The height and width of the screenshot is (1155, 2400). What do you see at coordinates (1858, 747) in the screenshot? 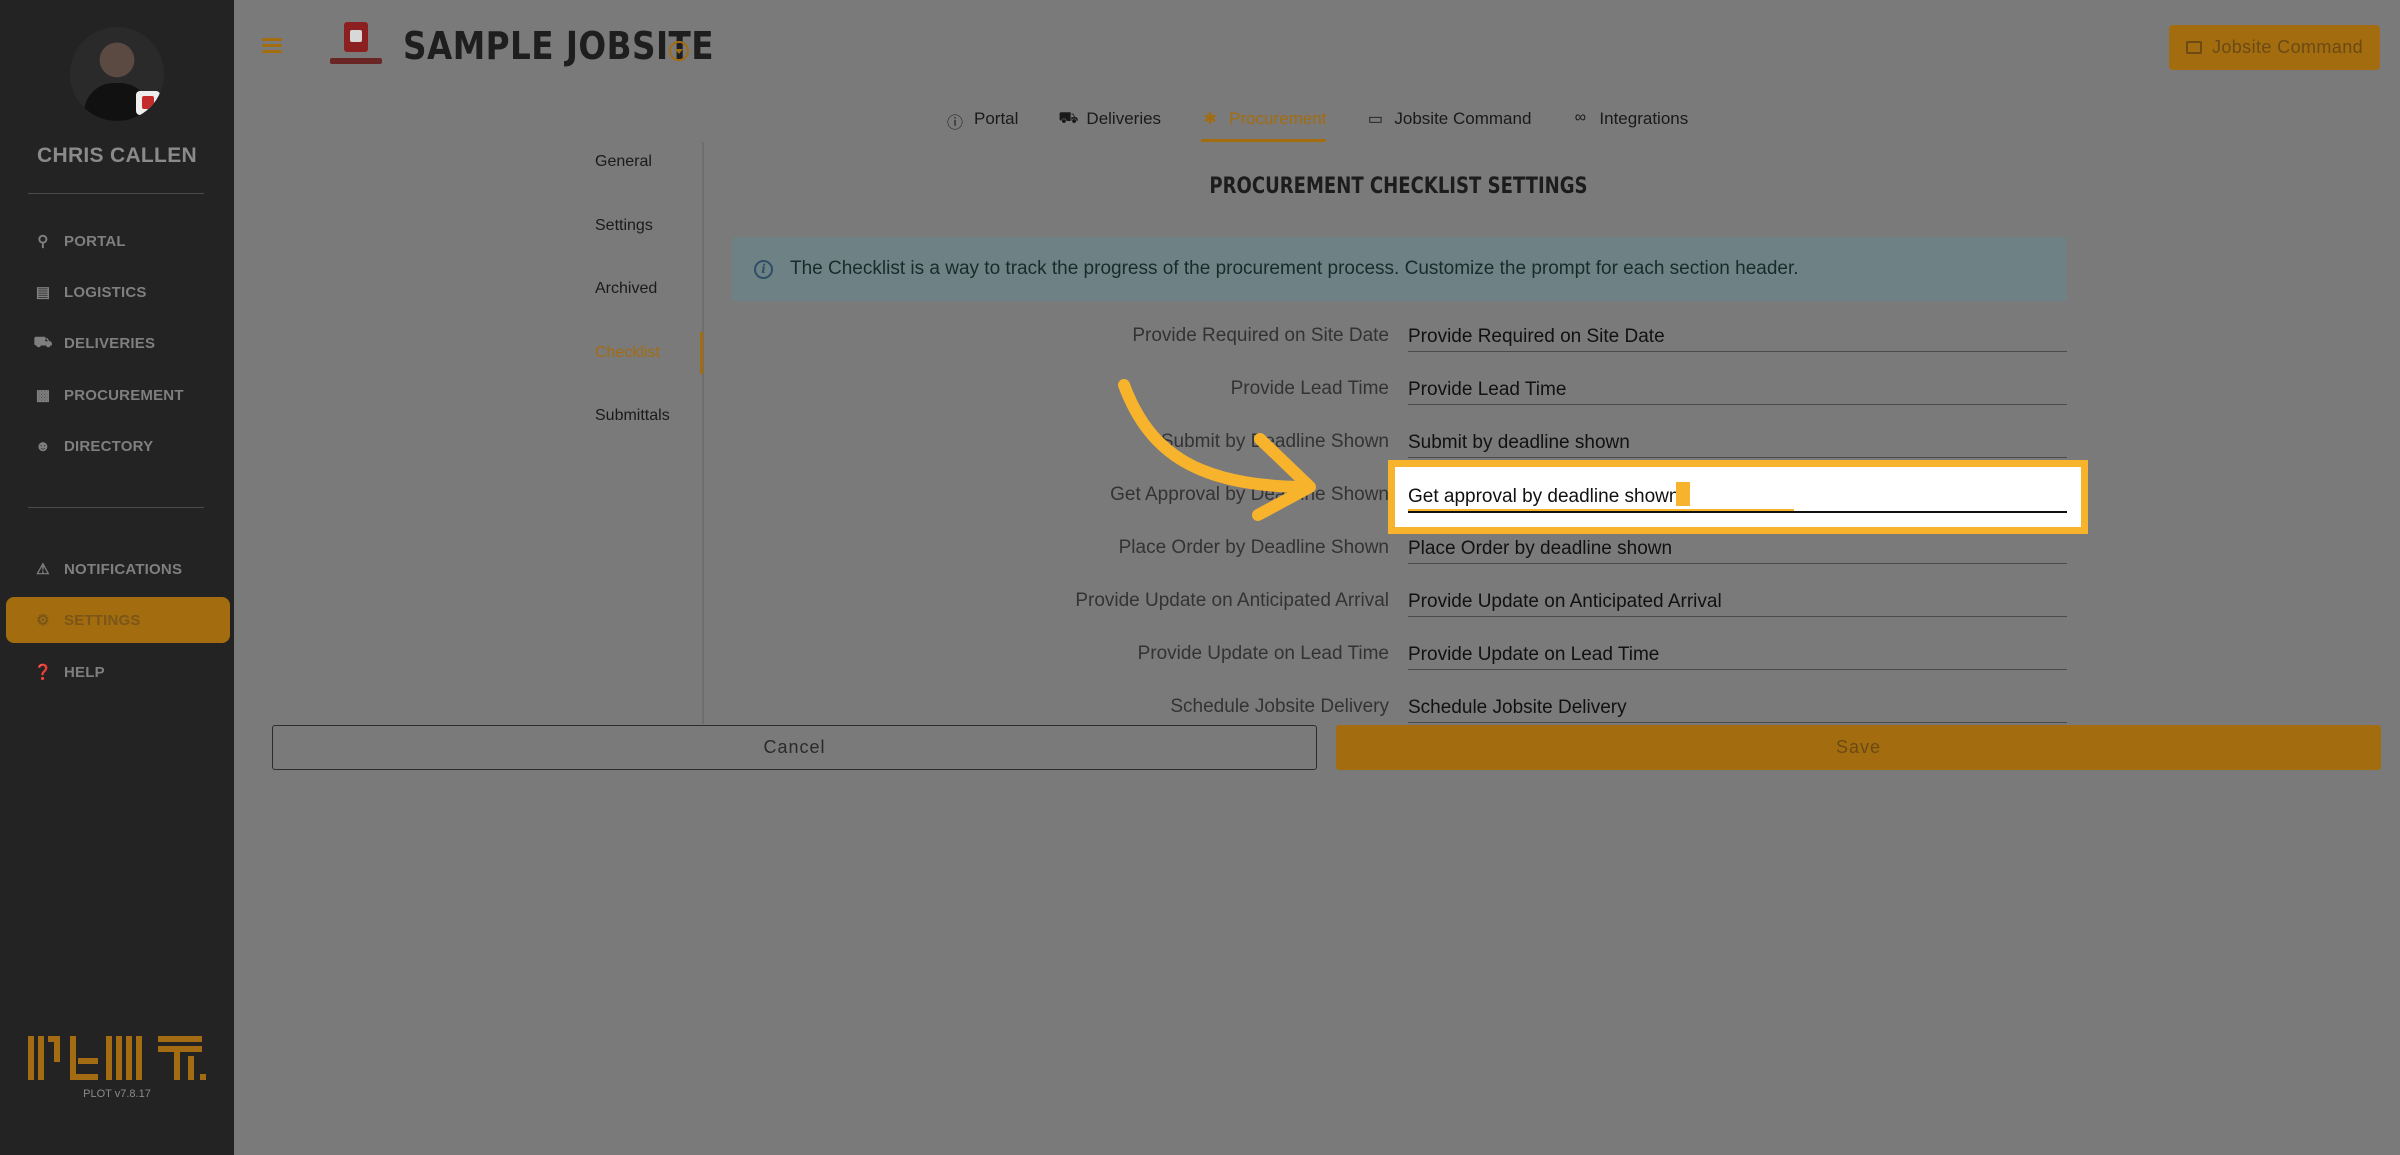
I see `save-button: Save` at bounding box center [1858, 747].